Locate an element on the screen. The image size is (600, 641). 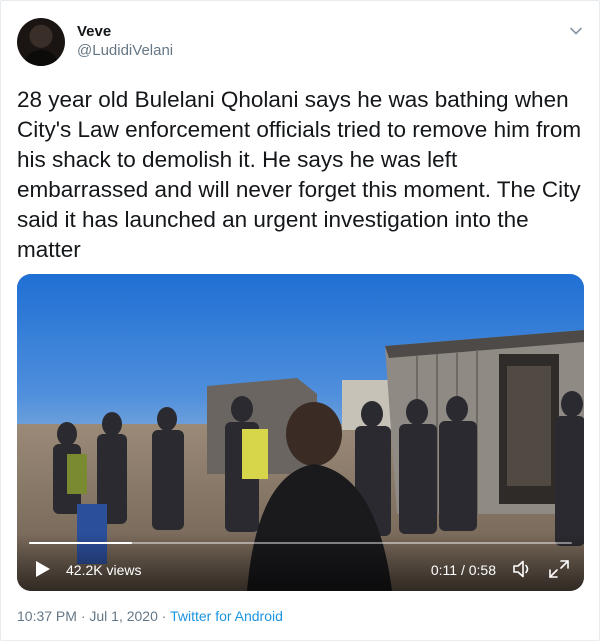
video-progress-bar is located at coordinates (300, 543).